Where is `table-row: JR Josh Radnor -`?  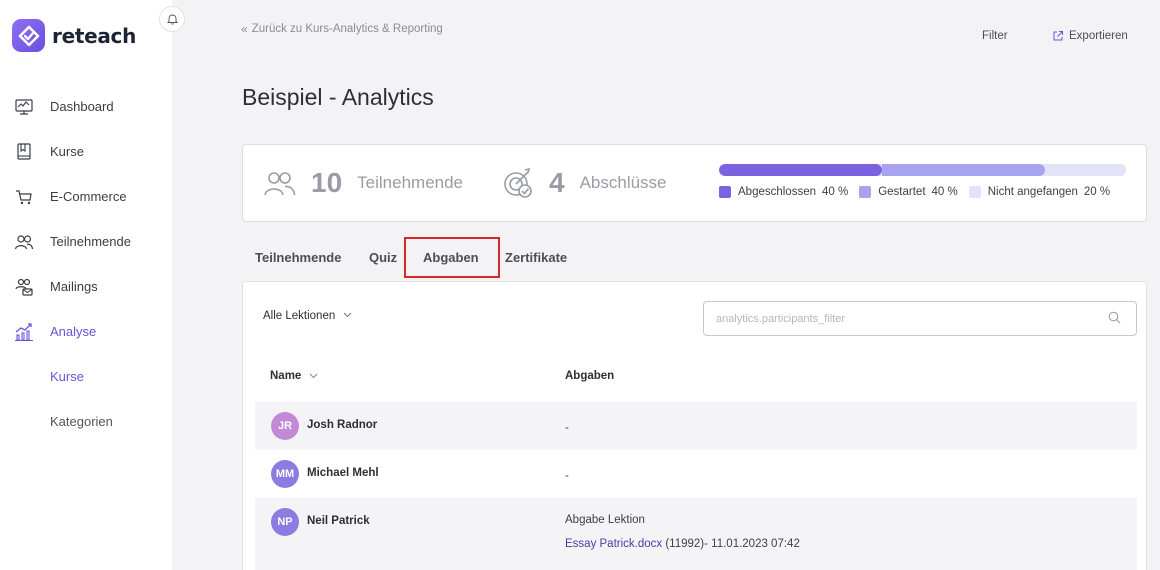
table-row: JR Josh Radnor - is located at coordinates (696, 426).